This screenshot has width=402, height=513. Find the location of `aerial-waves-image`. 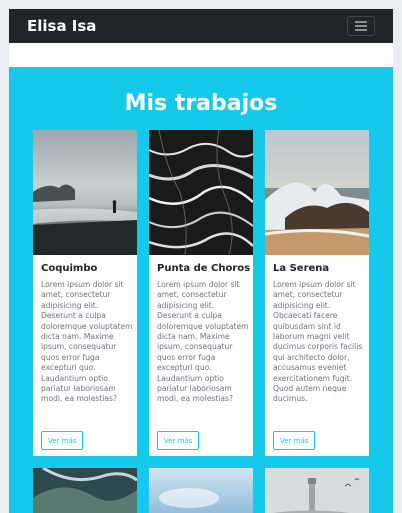

aerial-waves-image is located at coordinates (201, 192).